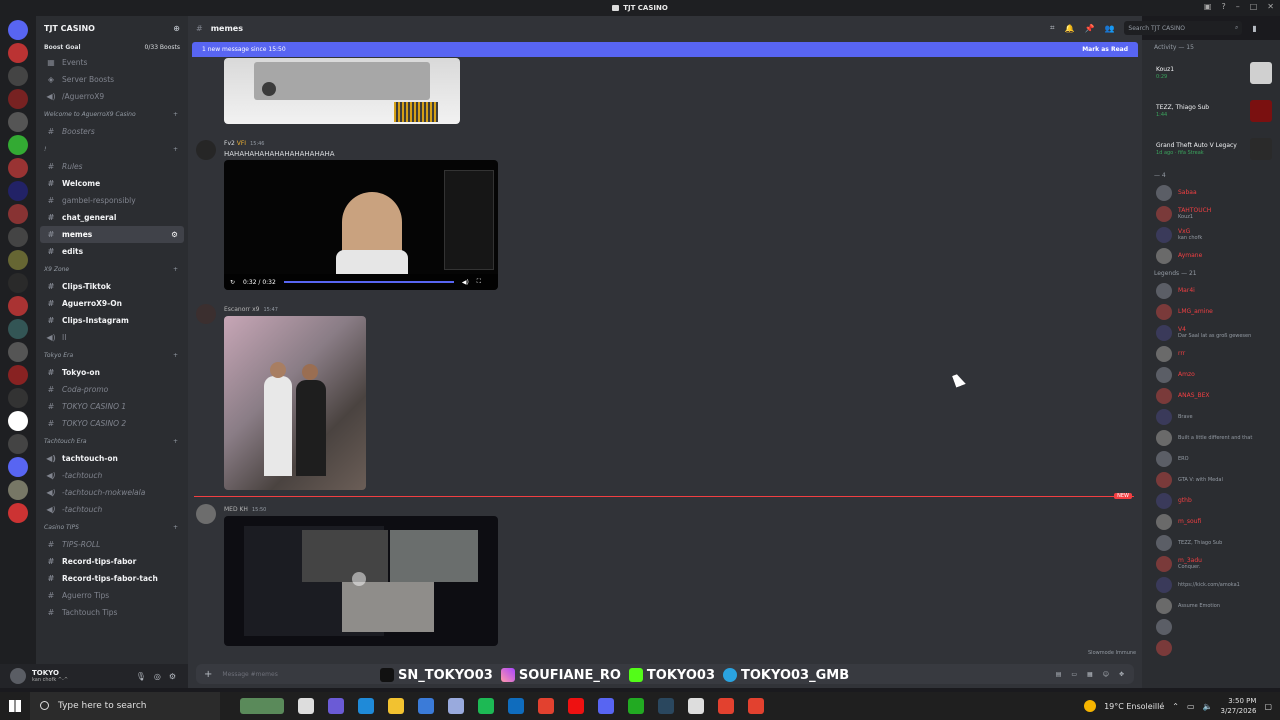 The image size is (1280, 720). Describe the element at coordinates (1238, 6) in the screenshot. I see `minimize-button: –` at that location.